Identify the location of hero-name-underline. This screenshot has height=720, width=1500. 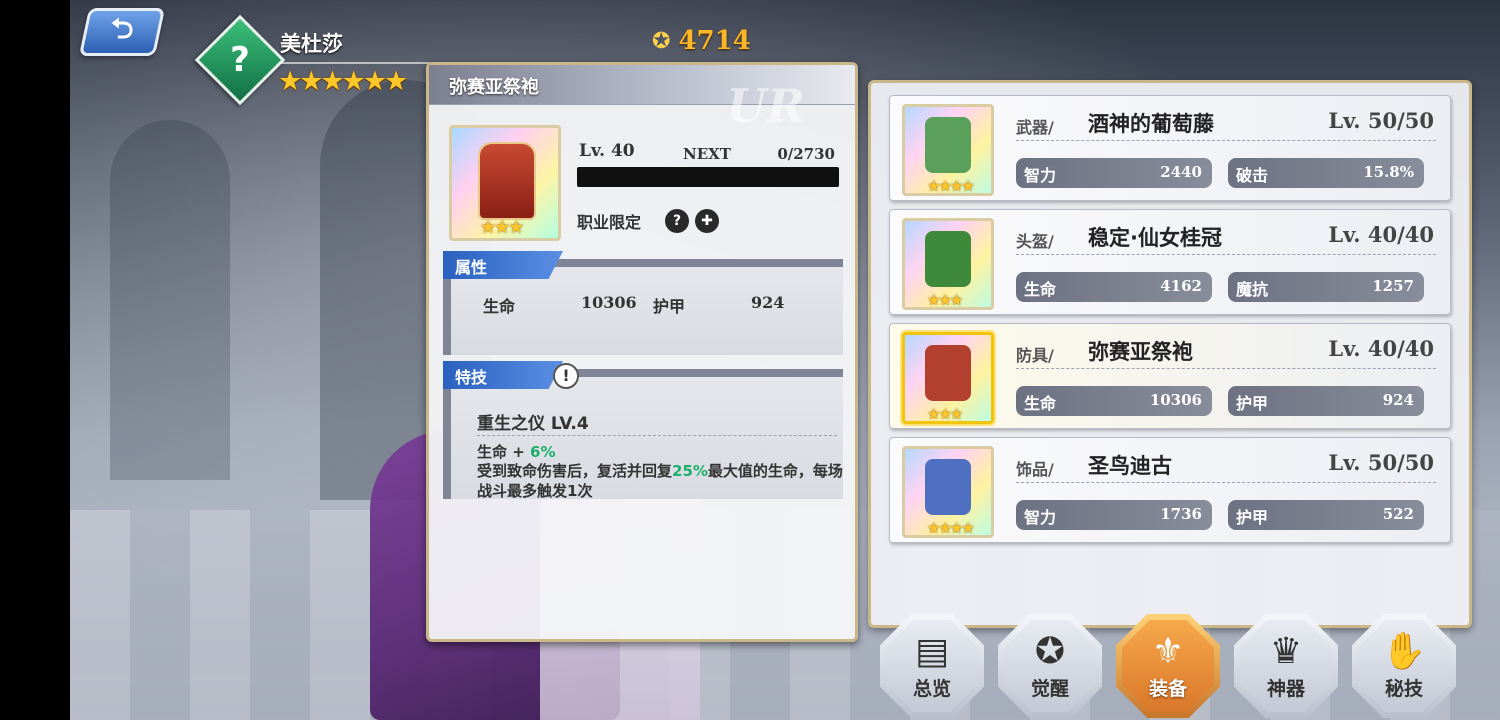
(355, 63).